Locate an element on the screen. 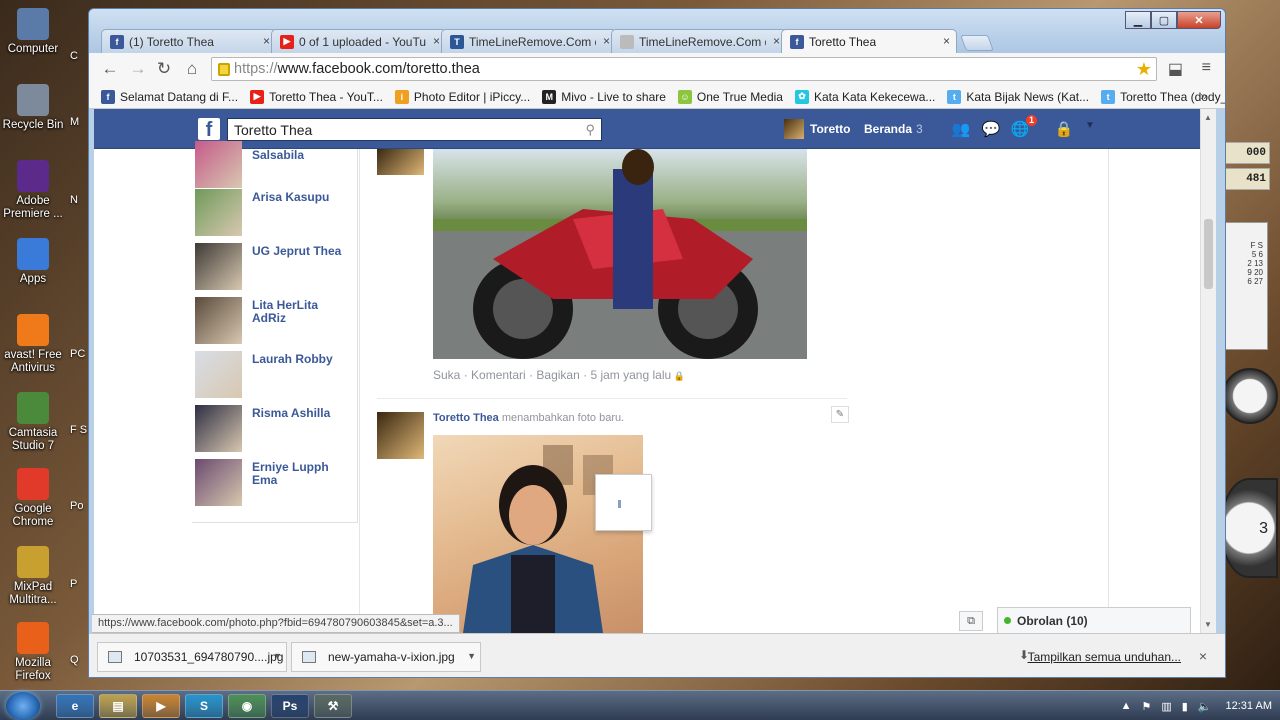 The image size is (1280, 720). privacy-shortcuts-icon: 🔒 is located at coordinates (1064, 129).